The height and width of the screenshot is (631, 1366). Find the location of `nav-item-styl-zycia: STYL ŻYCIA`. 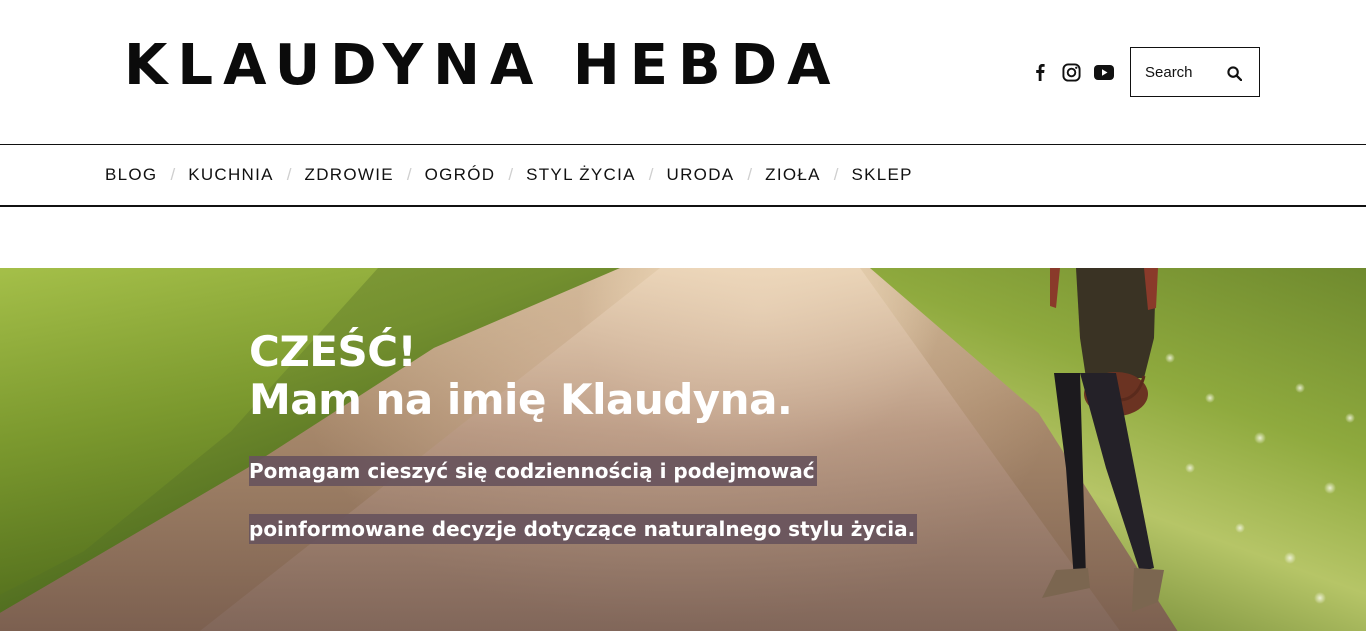

nav-item-styl-zycia: STYL ŻYCIA is located at coordinates (581, 175).